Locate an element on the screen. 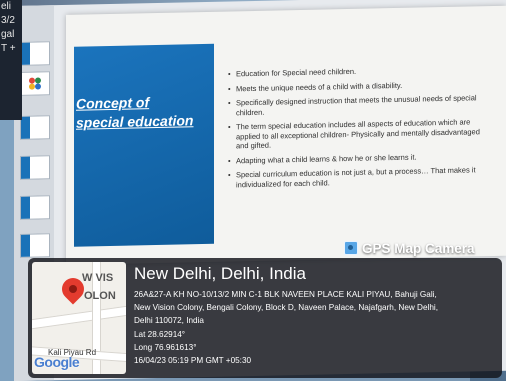 This screenshot has height=381, width=506. address-line: Delhi 110072, India is located at coordinates (169, 321).